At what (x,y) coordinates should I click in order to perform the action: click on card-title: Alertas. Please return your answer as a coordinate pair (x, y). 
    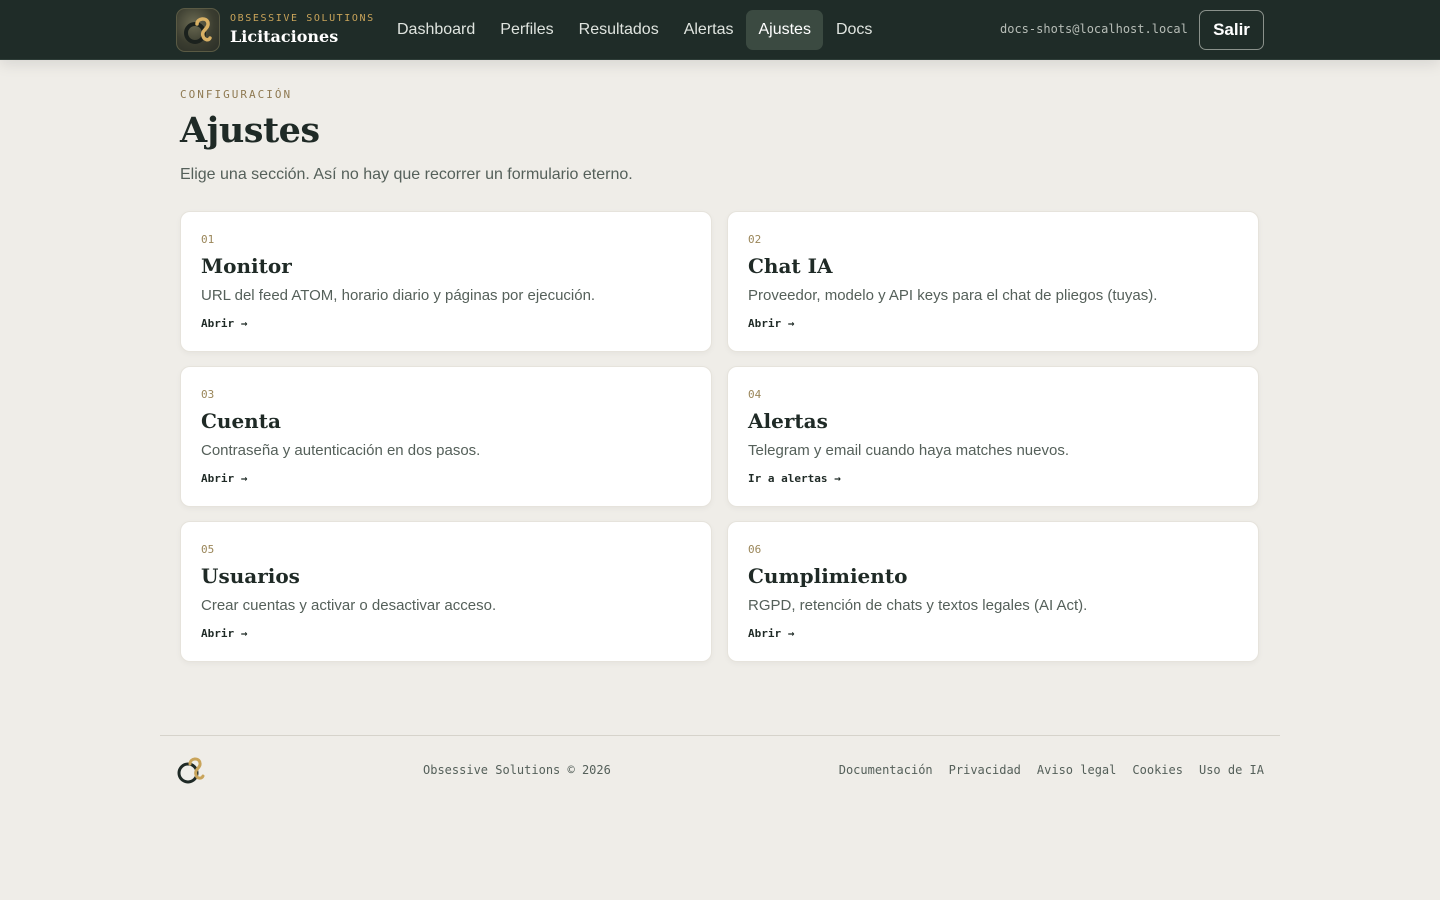
    Looking at the image, I should click on (788, 421).